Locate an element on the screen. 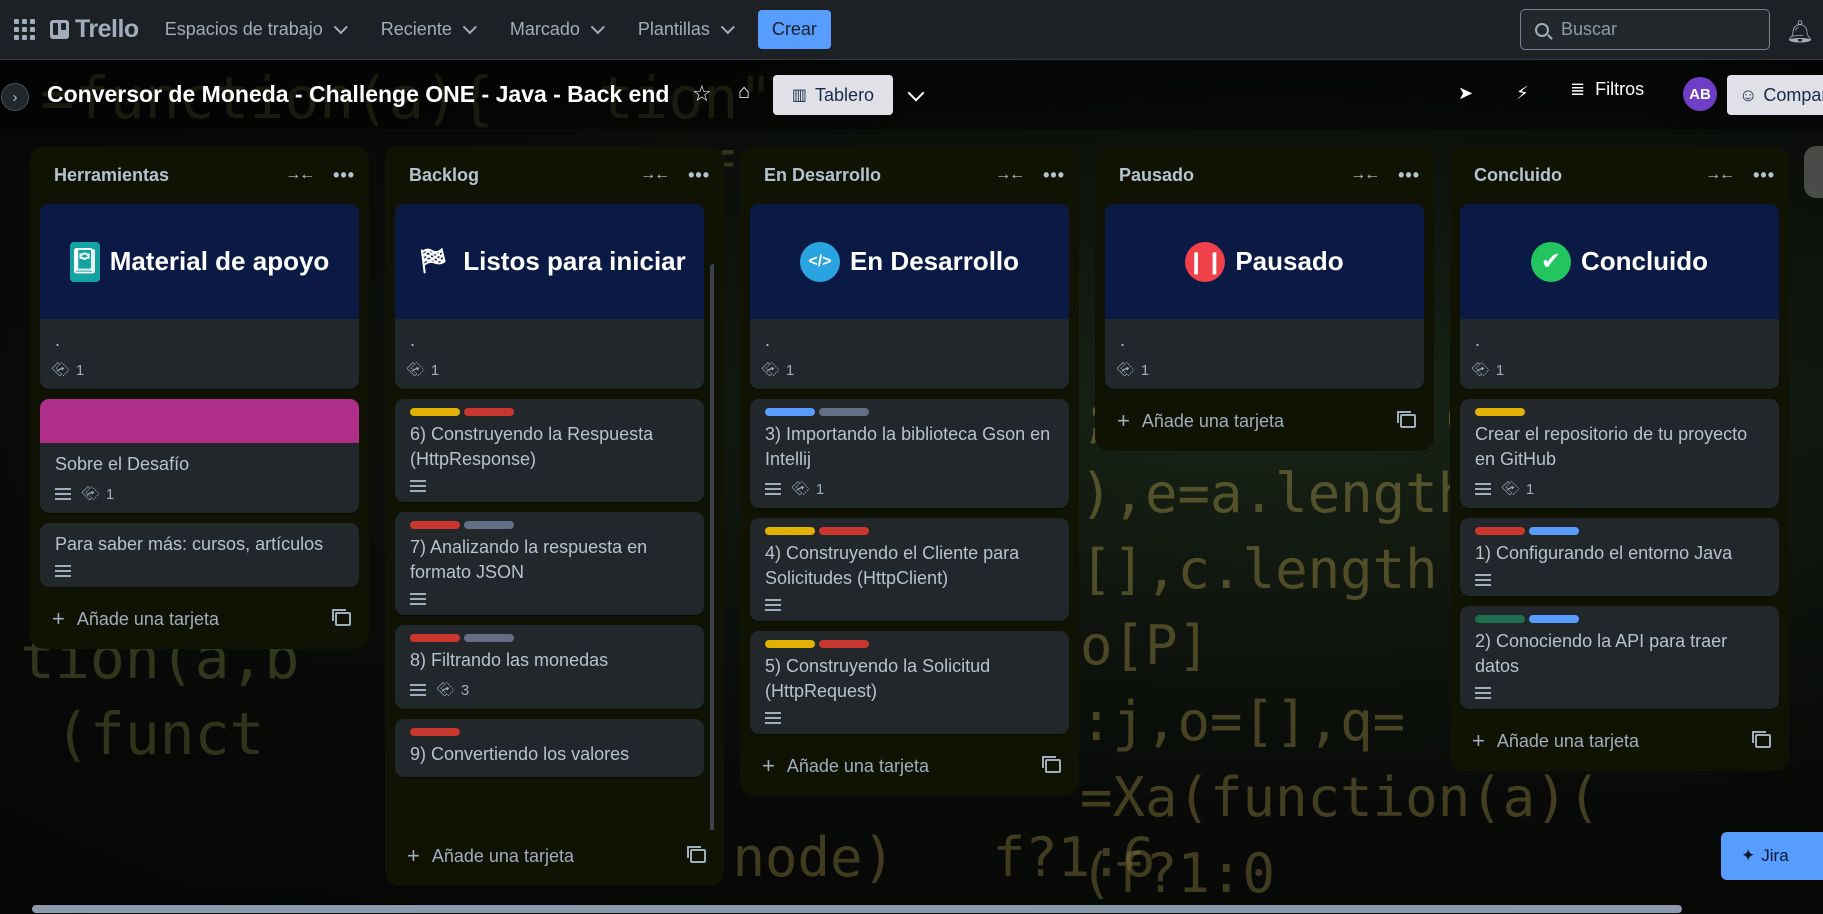 The height and width of the screenshot is (914, 1823). card-2-conociendo-api: 2) Conociendo la API para traer datos is located at coordinates (1619, 657).